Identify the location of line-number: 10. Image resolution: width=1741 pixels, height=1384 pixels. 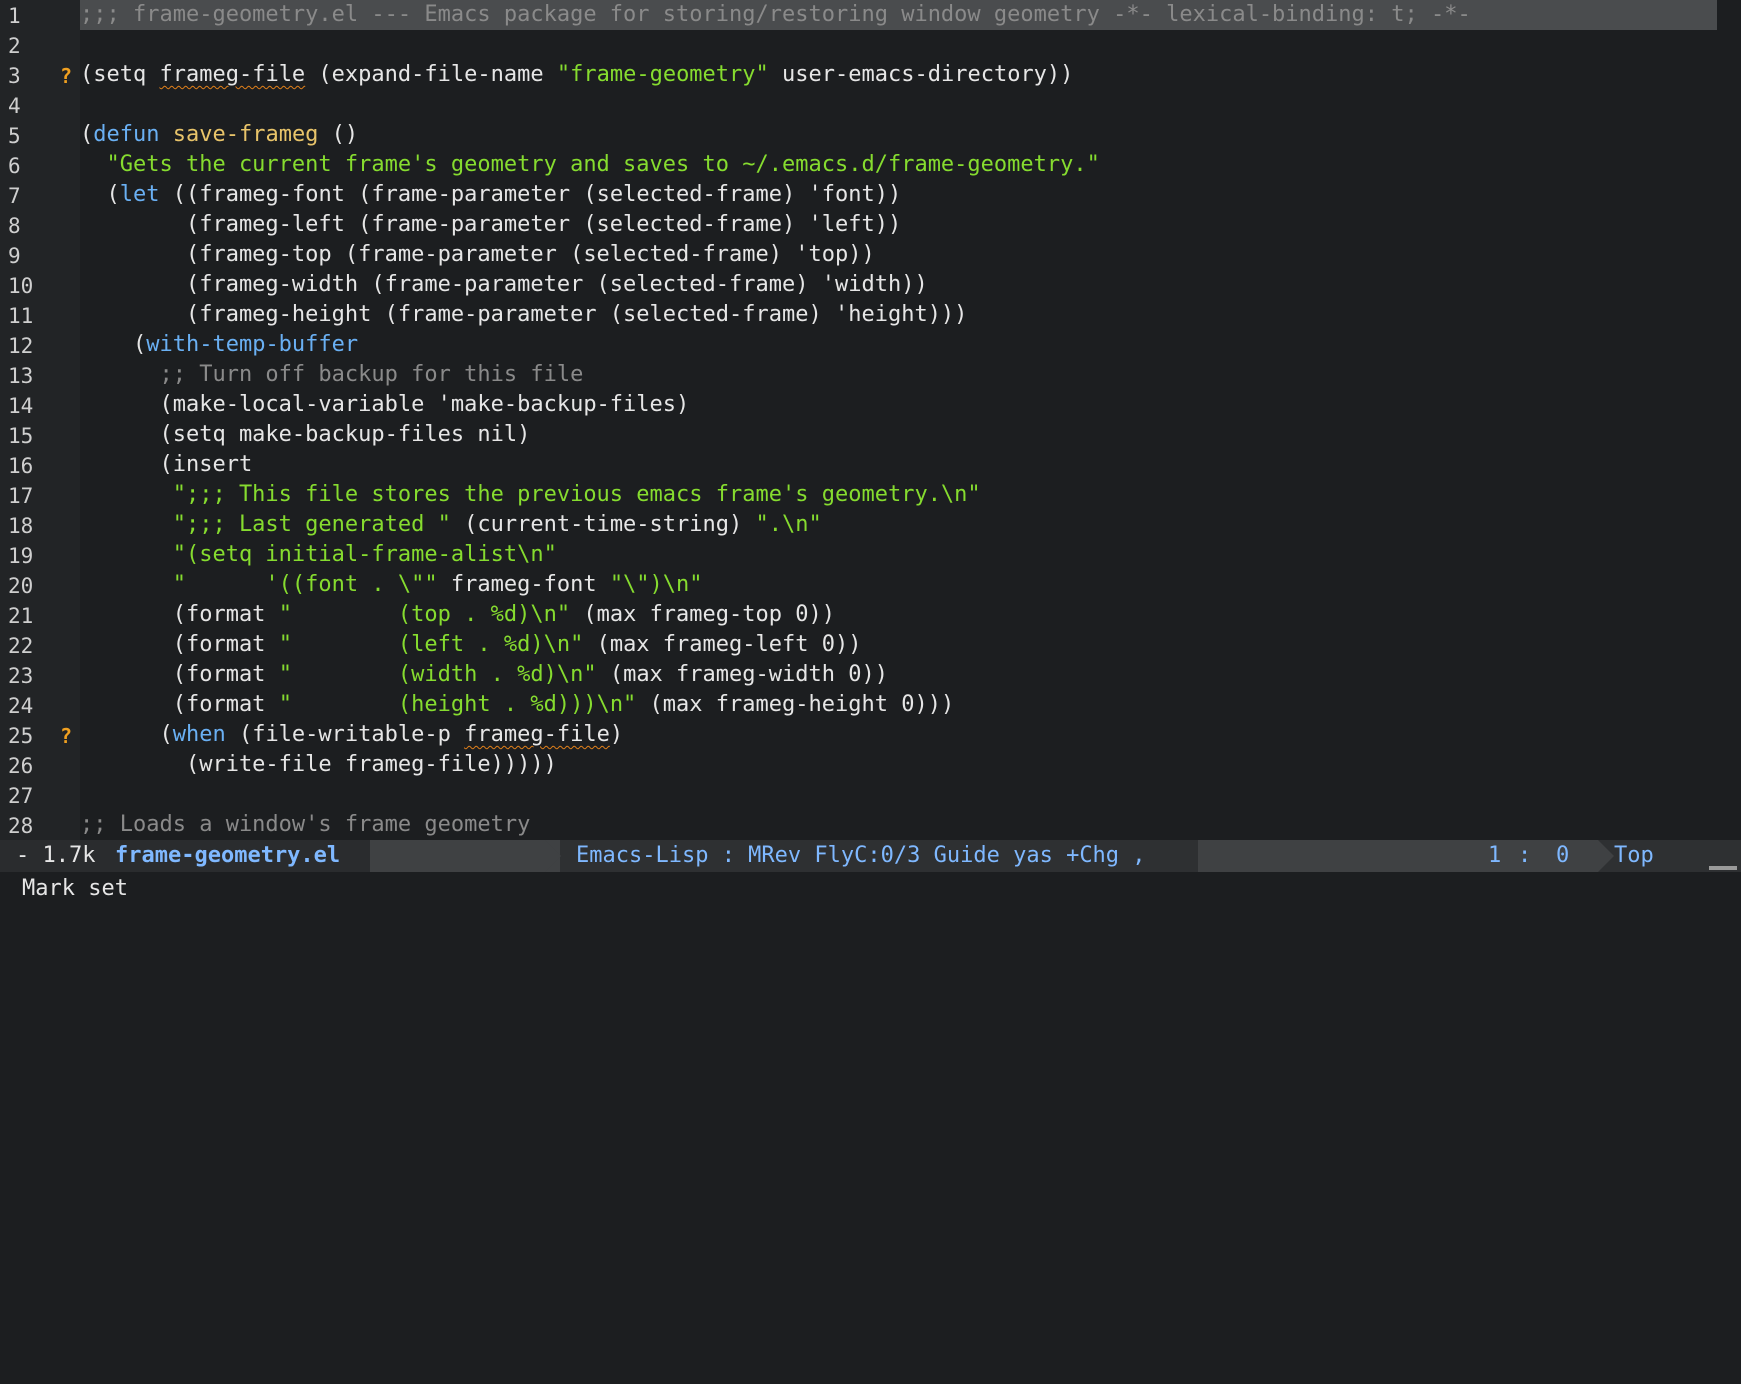
(21, 286).